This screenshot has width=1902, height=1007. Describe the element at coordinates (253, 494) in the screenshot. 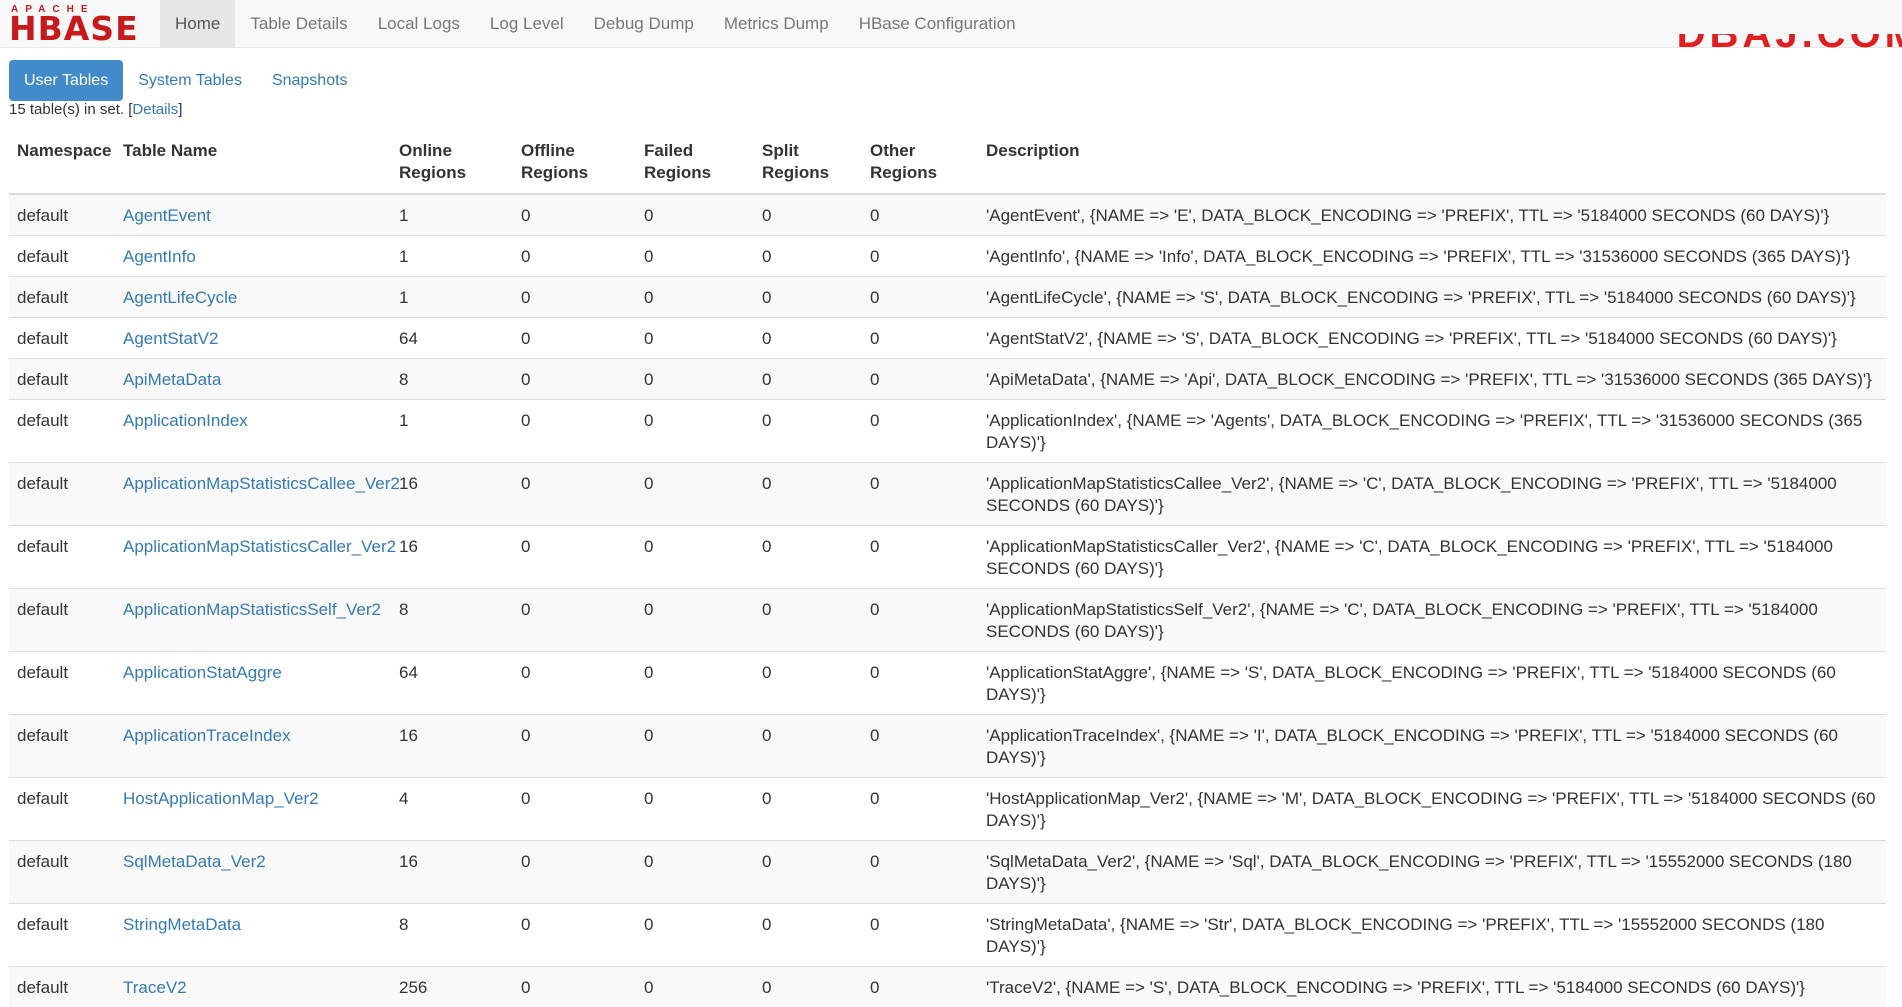

I see `table-name-link: ApplicationMapStatisticsCallee_Ver2` at that location.